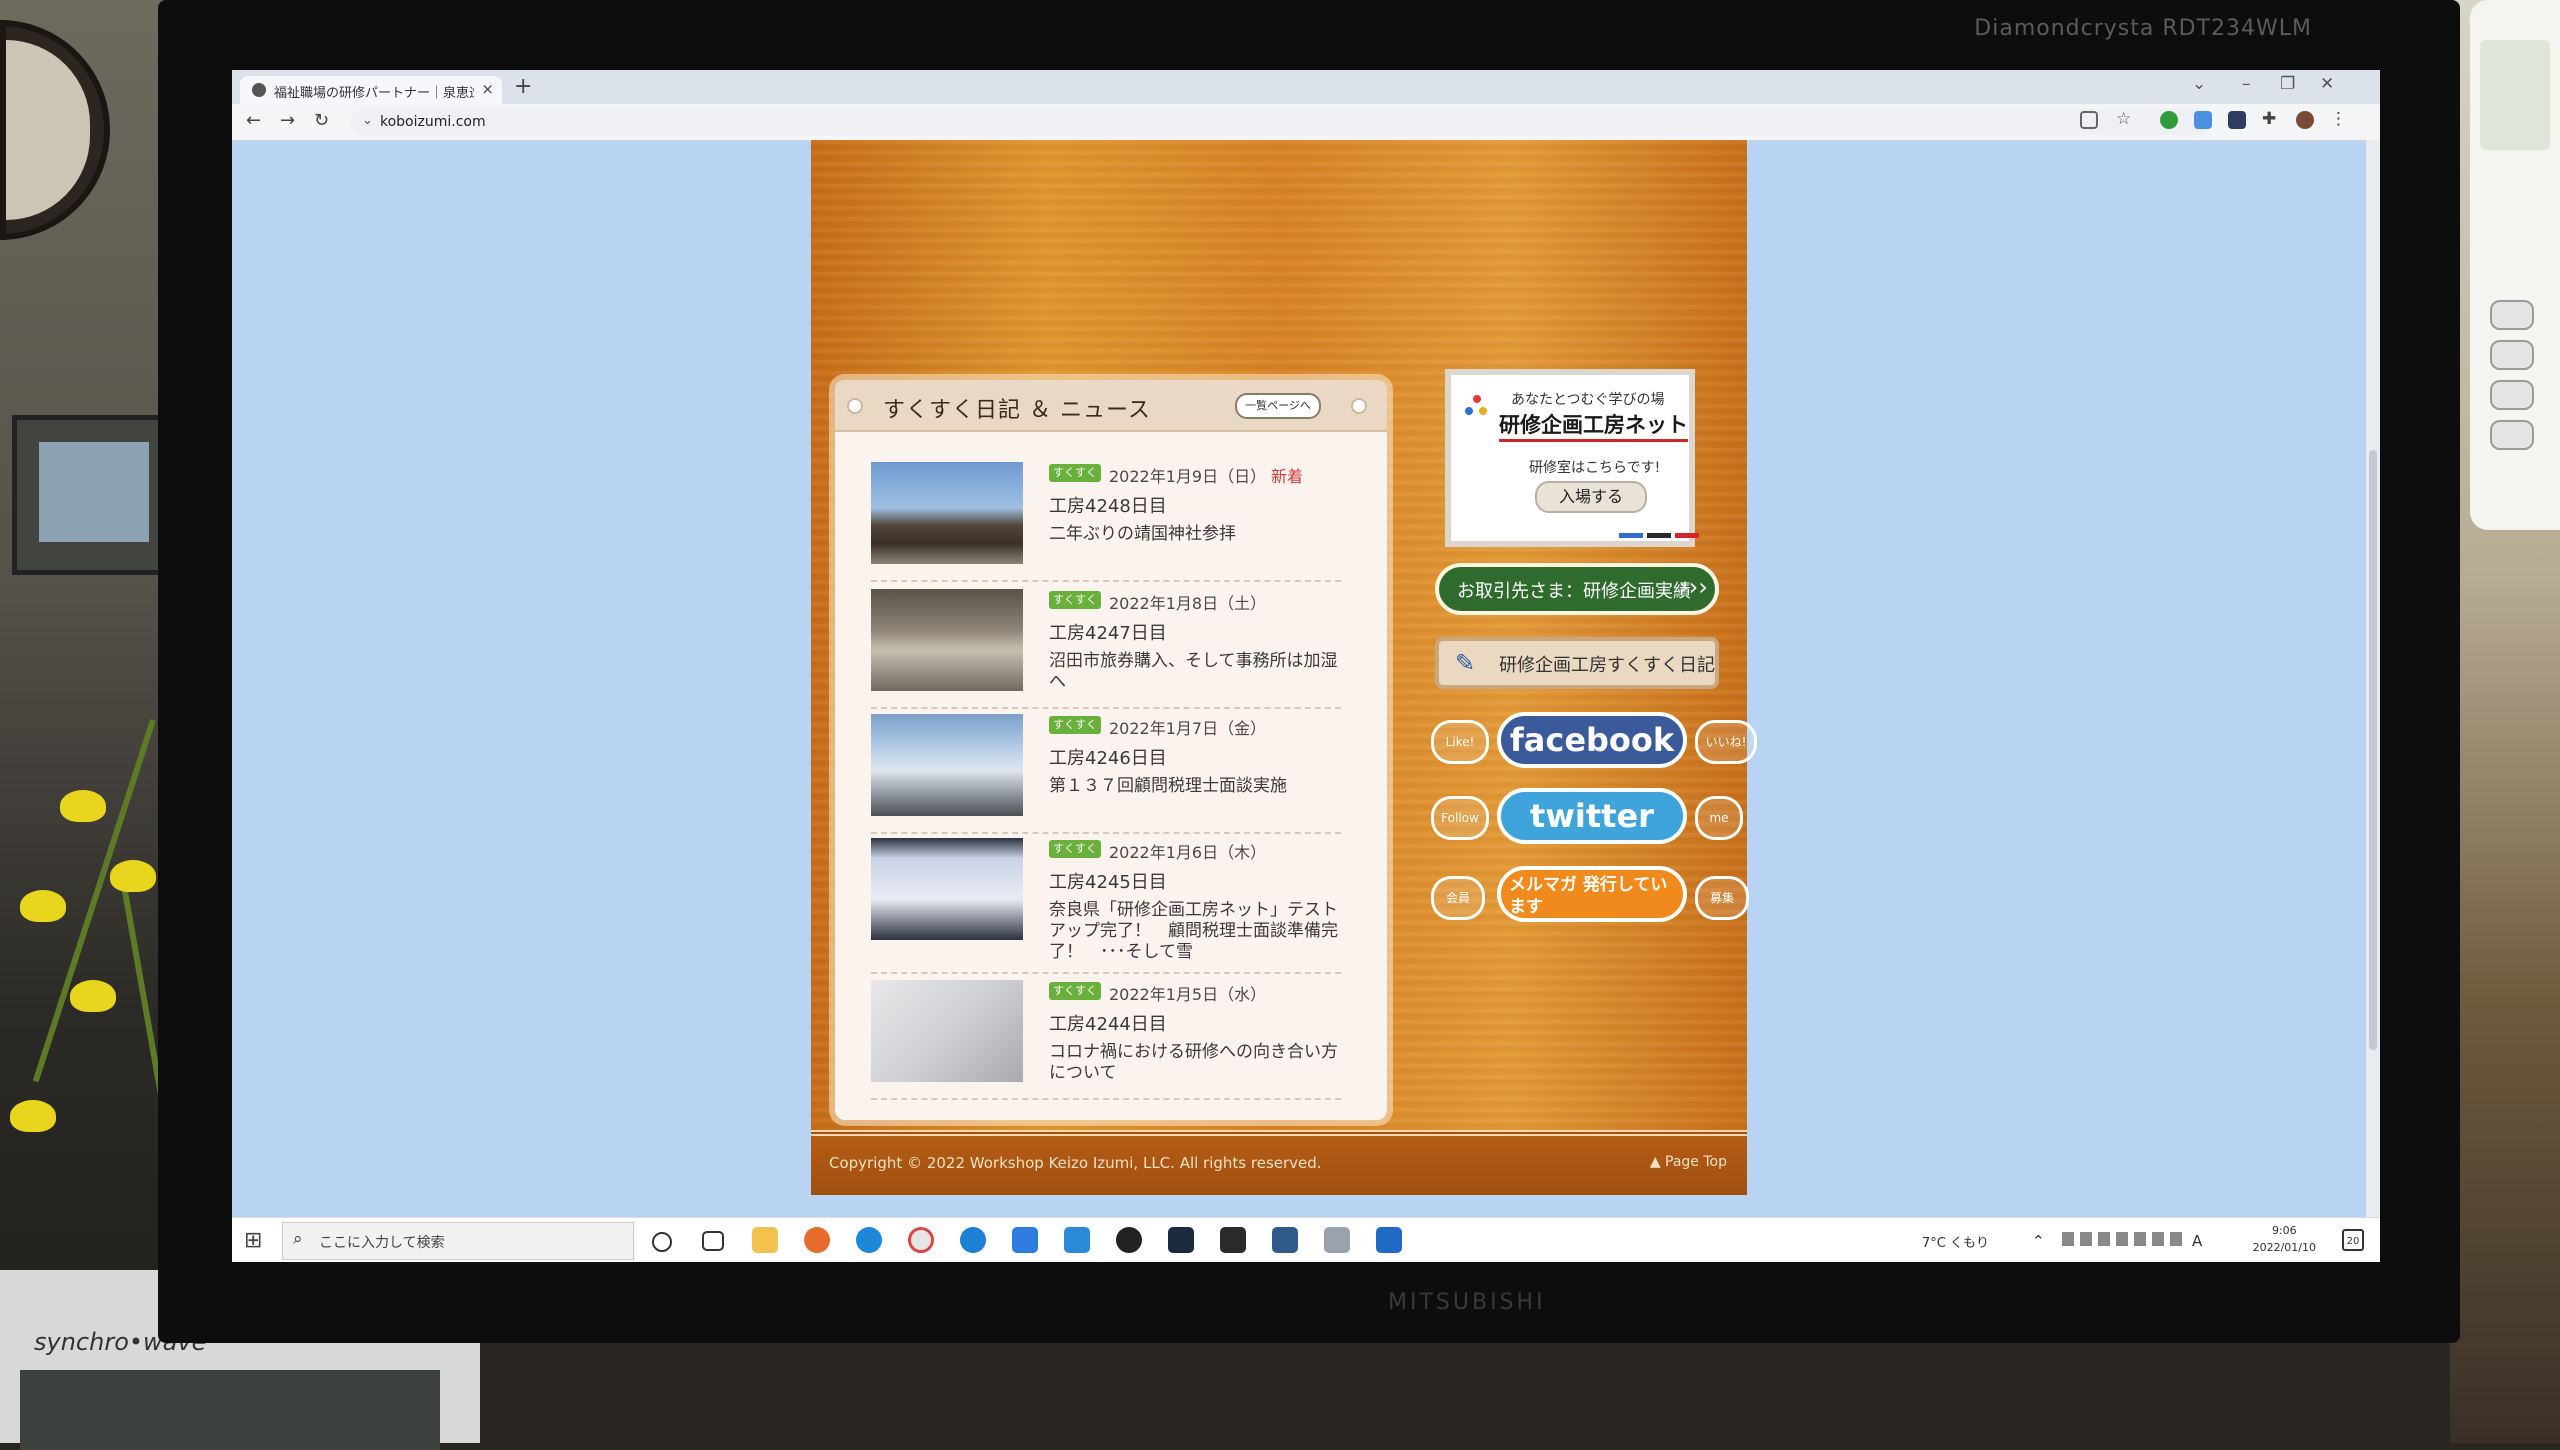 The width and height of the screenshot is (2560, 1450). I want to click on reload-button: ↻, so click(321, 120).